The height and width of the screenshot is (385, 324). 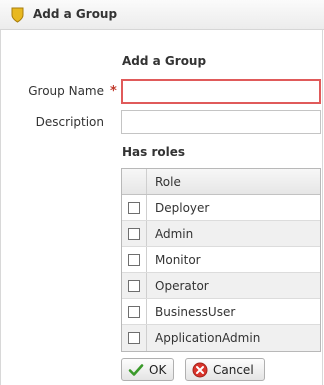 I want to click on role-row: BusinessUser, so click(x=221, y=312).